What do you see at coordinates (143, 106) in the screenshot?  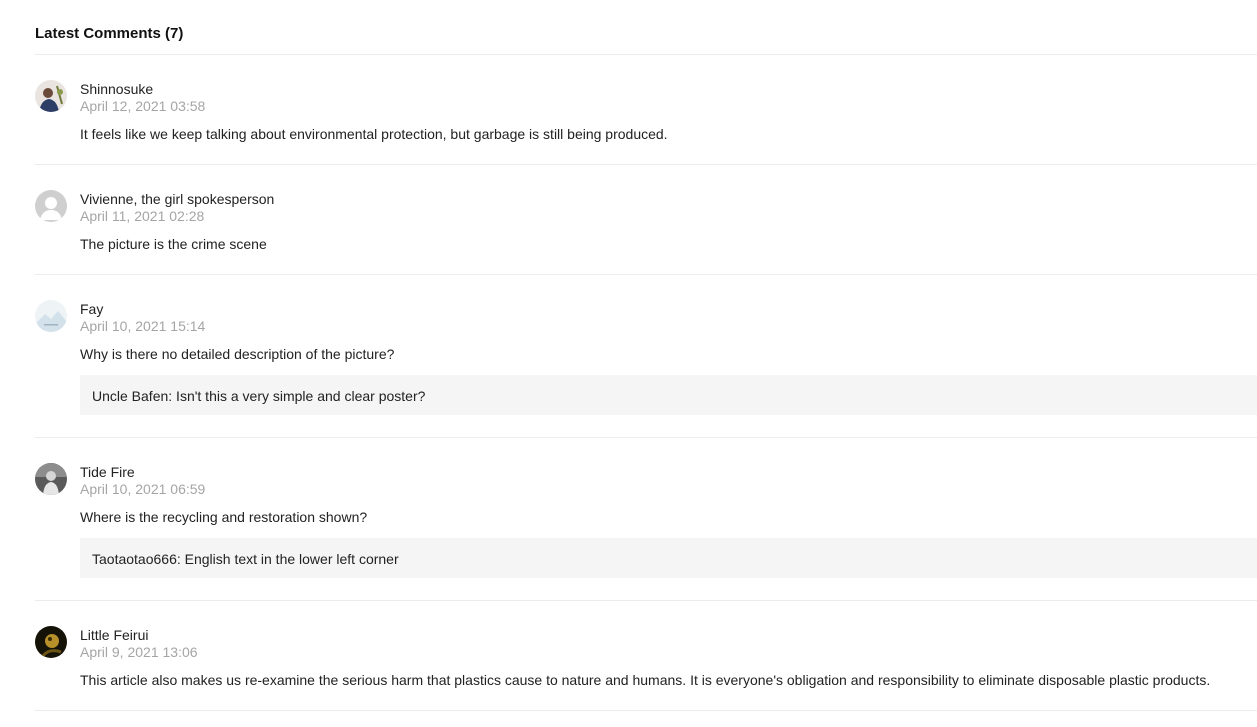 I see `comment-timestamp: April 12, 2021 03:58` at bounding box center [143, 106].